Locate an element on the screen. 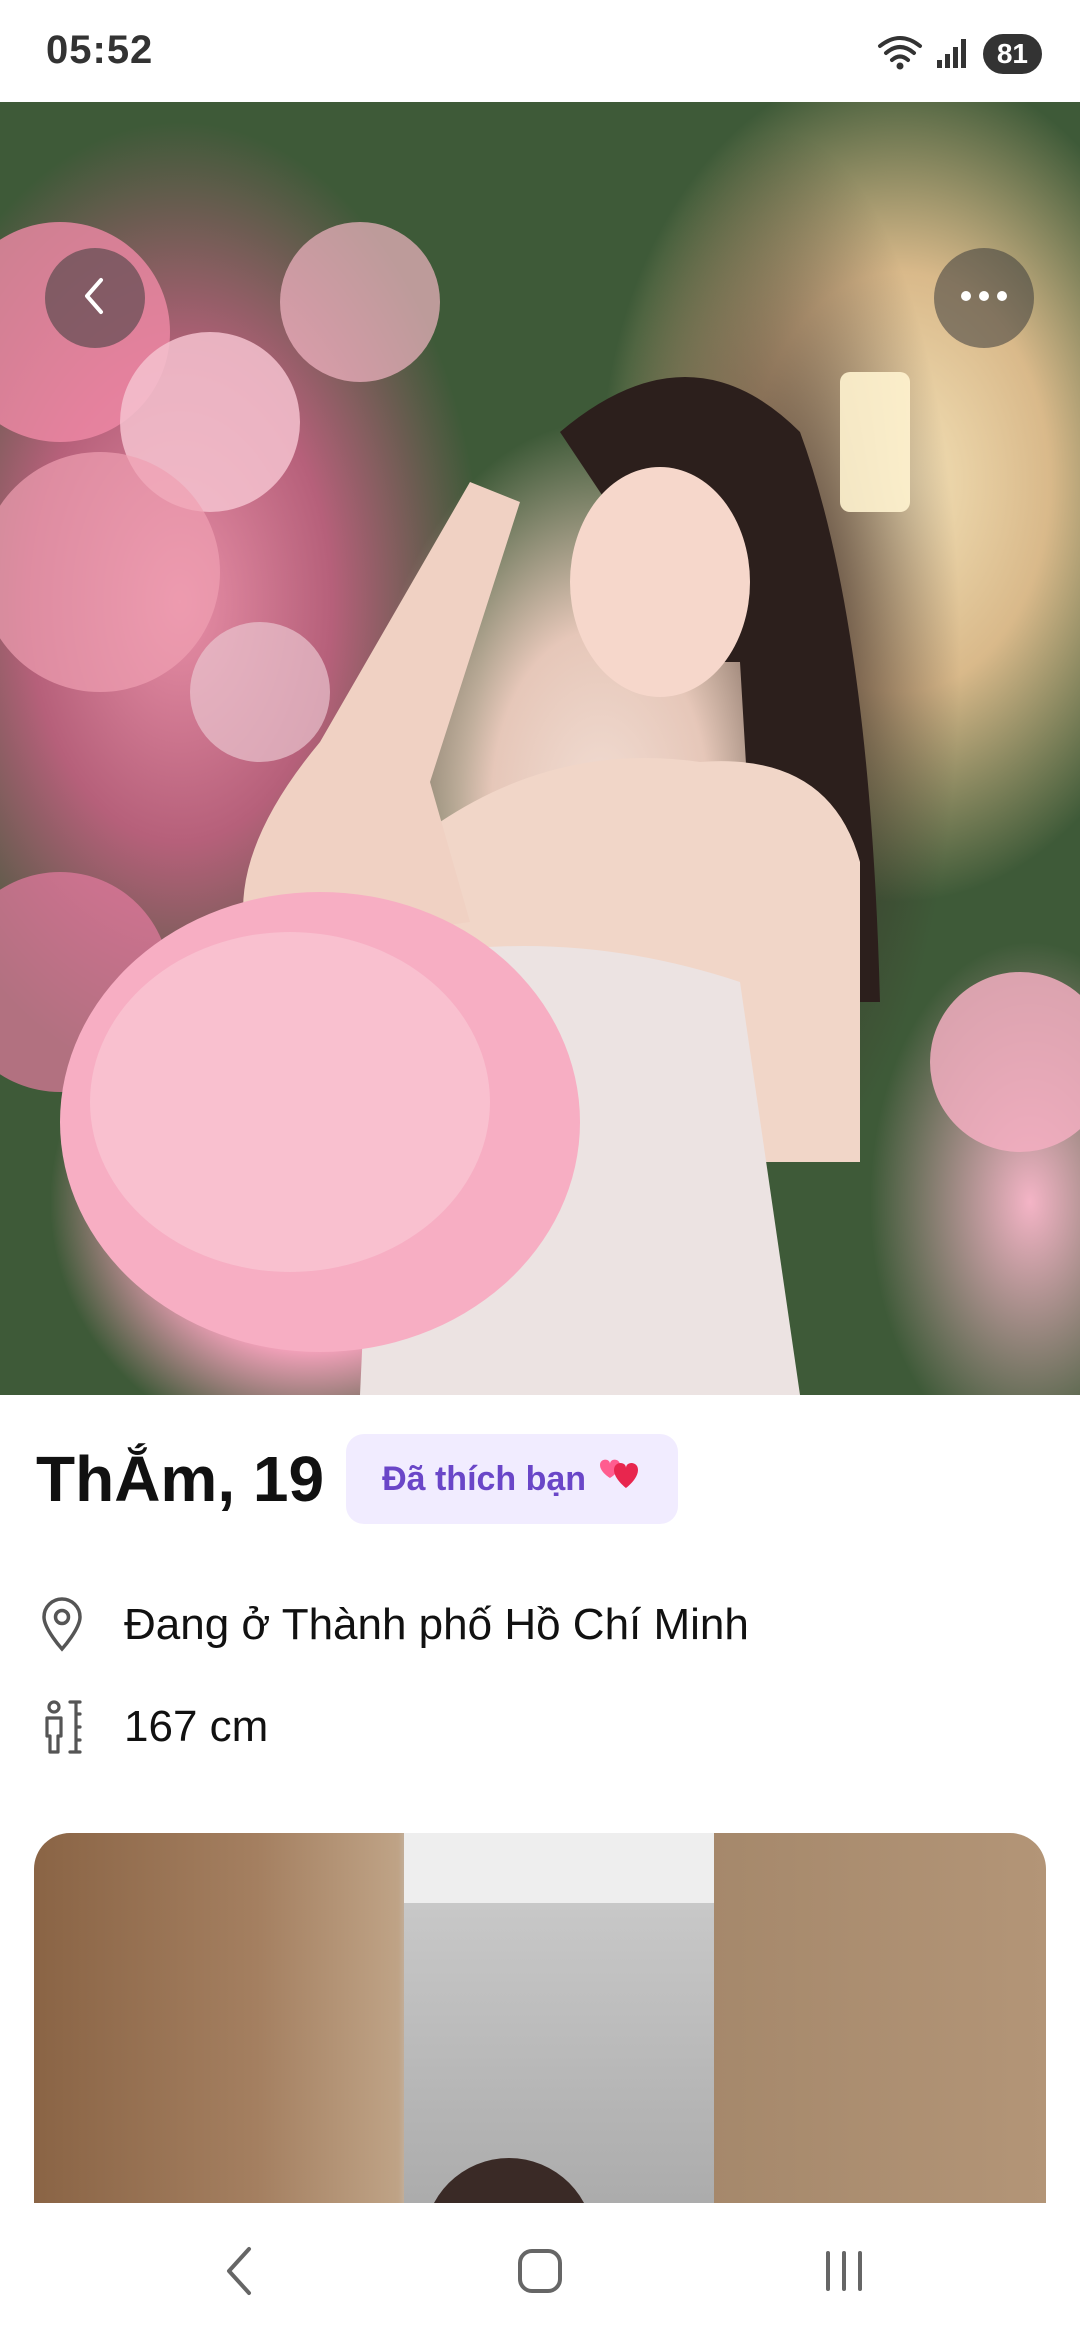  photo-ceiling is located at coordinates (559, 1868).